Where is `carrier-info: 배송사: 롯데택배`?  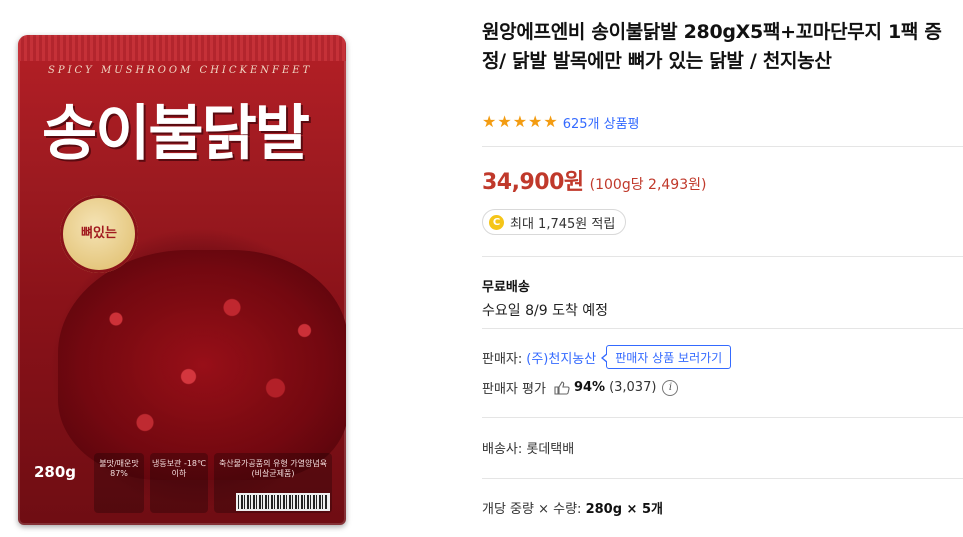
carrier-info: 배송사: 롯데택배 is located at coordinates (528, 449).